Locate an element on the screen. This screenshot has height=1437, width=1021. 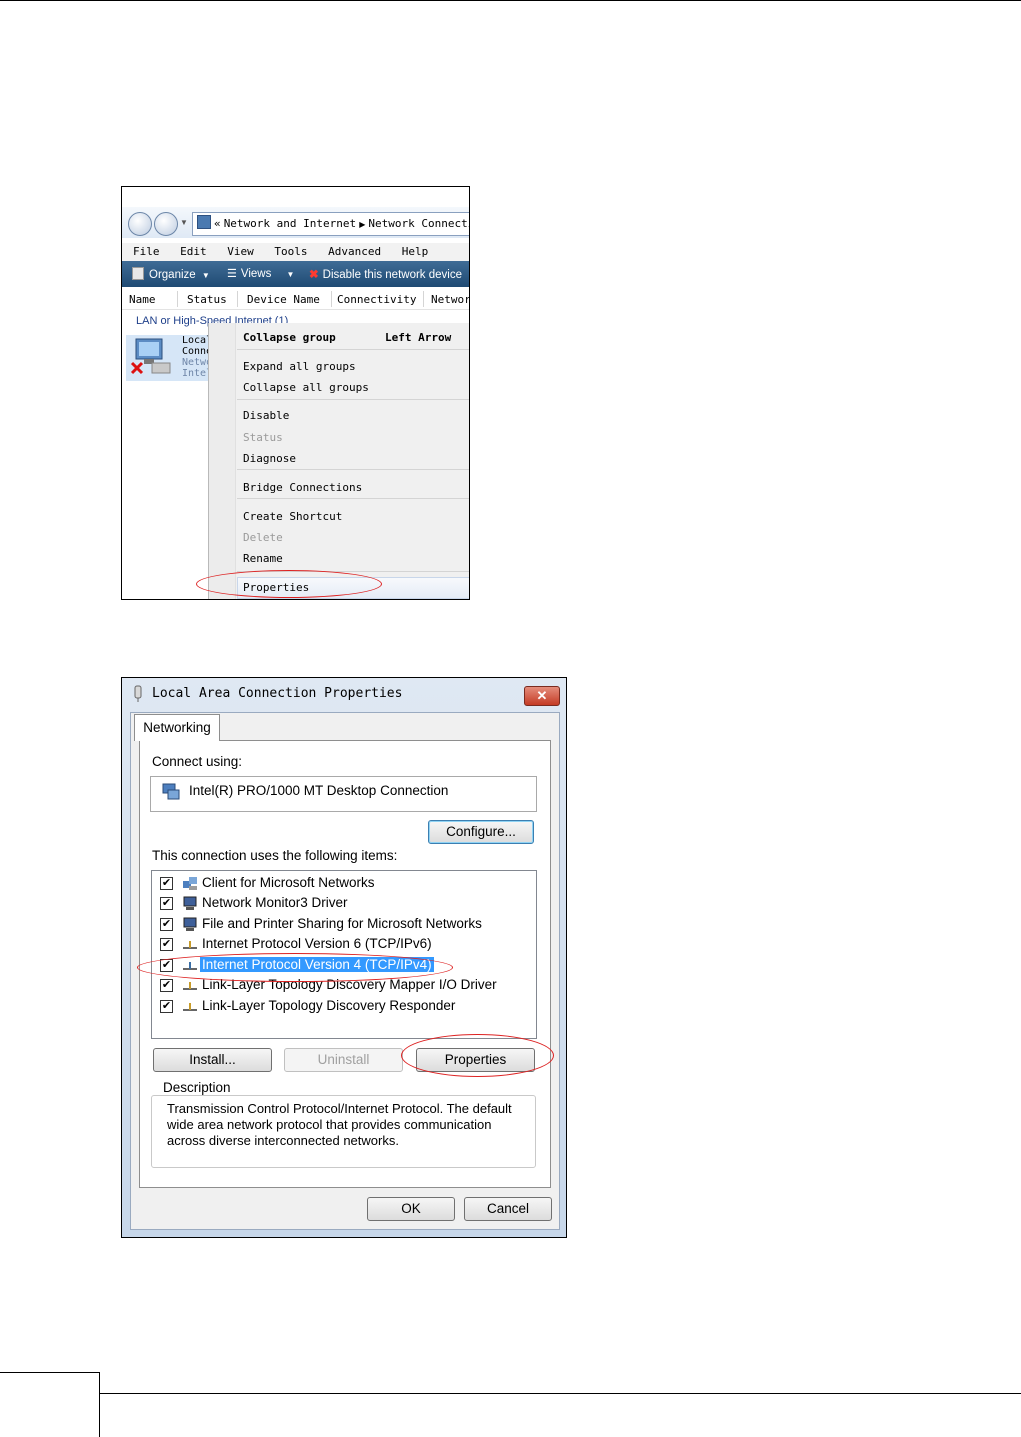
history-dropdown-icon: ▼ is located at coordinates (184, 222).